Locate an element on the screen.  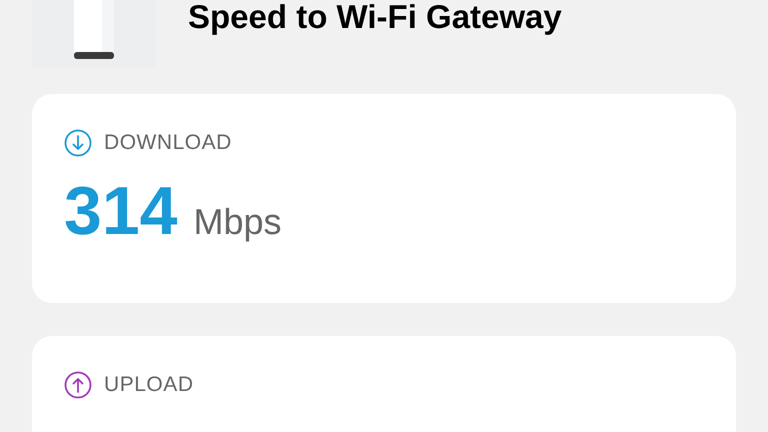
speed-value: 314 is located at coordinates (121, 210).